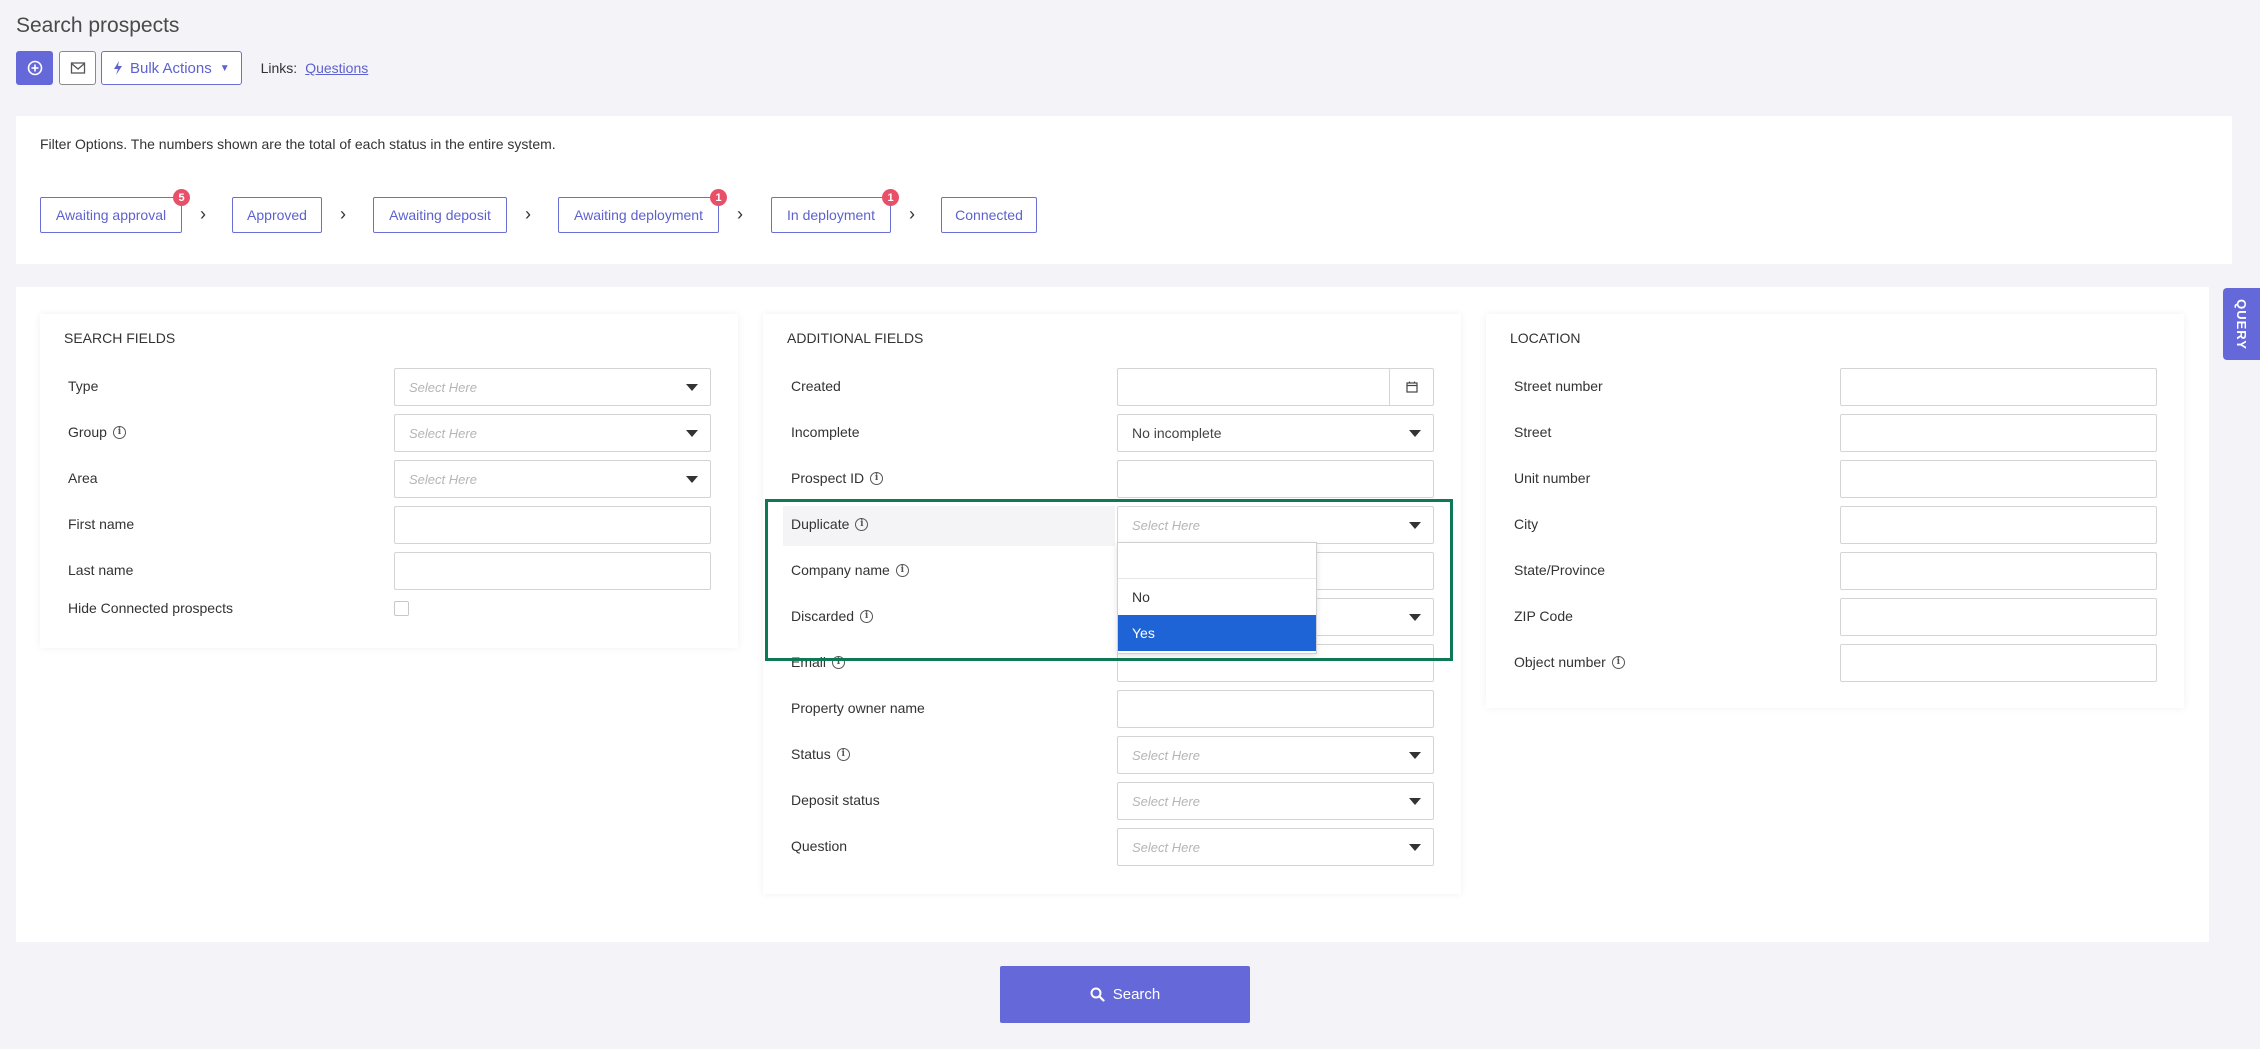  I want to click on label-text: Group, so click(87, 432).